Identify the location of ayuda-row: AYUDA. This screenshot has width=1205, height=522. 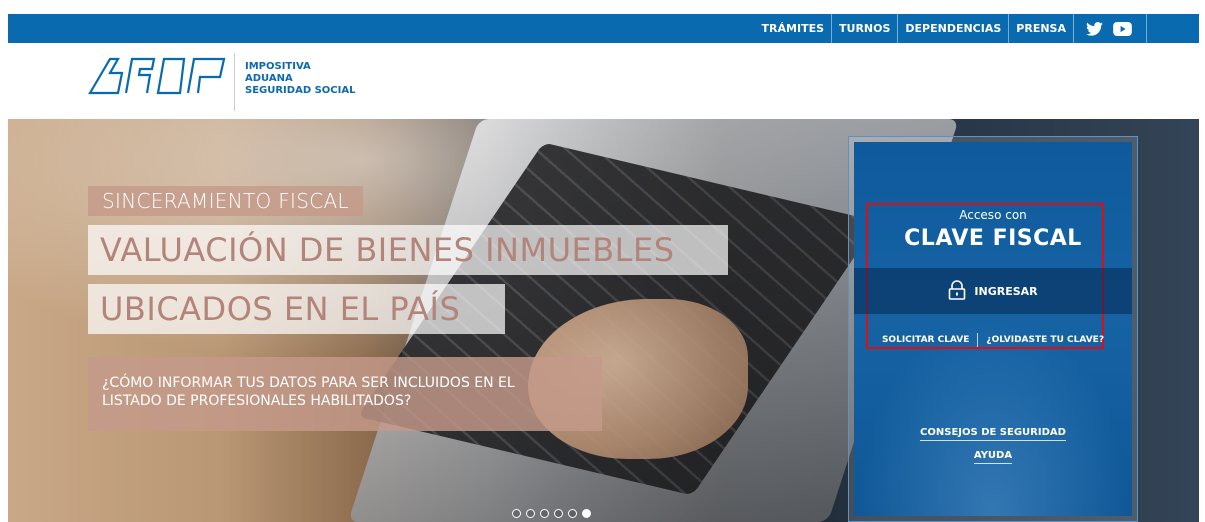
(993, 457).